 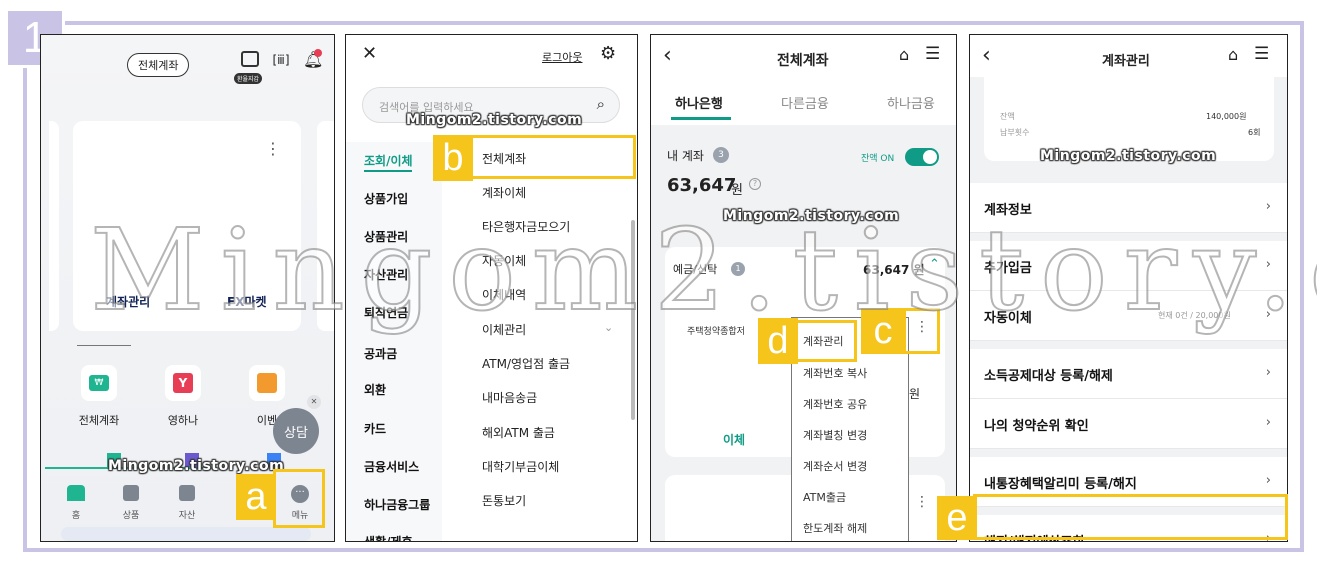 What do you see at coordinates (1254, 132) in the screenshot?
I see `summary-count-value: 6회` at bounding box center [1254, 132].